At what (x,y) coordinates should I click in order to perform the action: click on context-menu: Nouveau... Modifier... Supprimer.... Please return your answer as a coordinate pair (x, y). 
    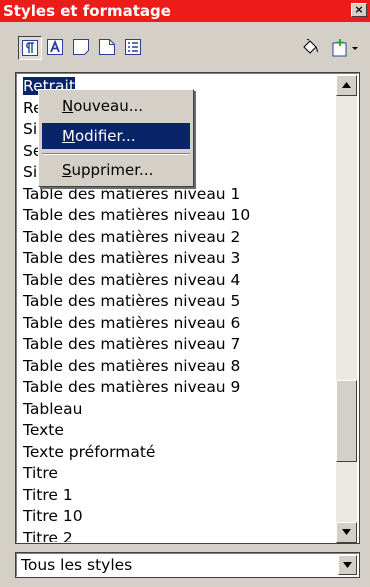
    Looking at the image, I should click on (116, 138).